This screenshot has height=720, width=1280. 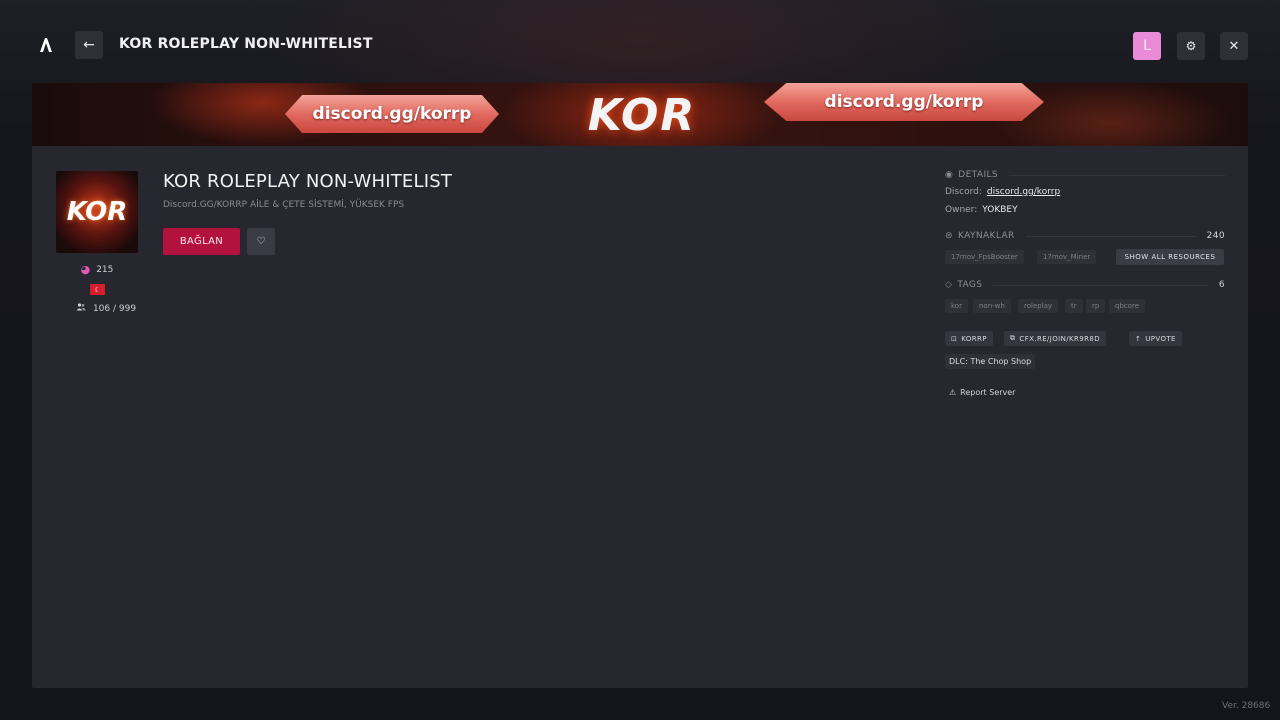 I want to click on boost-icon: ◕, so click(x=85, y=269).